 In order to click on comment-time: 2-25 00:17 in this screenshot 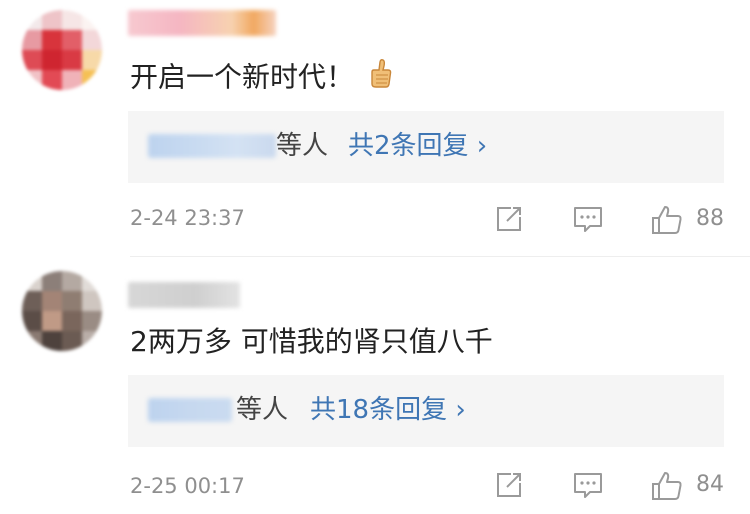, I will do `click(187, 486)`.